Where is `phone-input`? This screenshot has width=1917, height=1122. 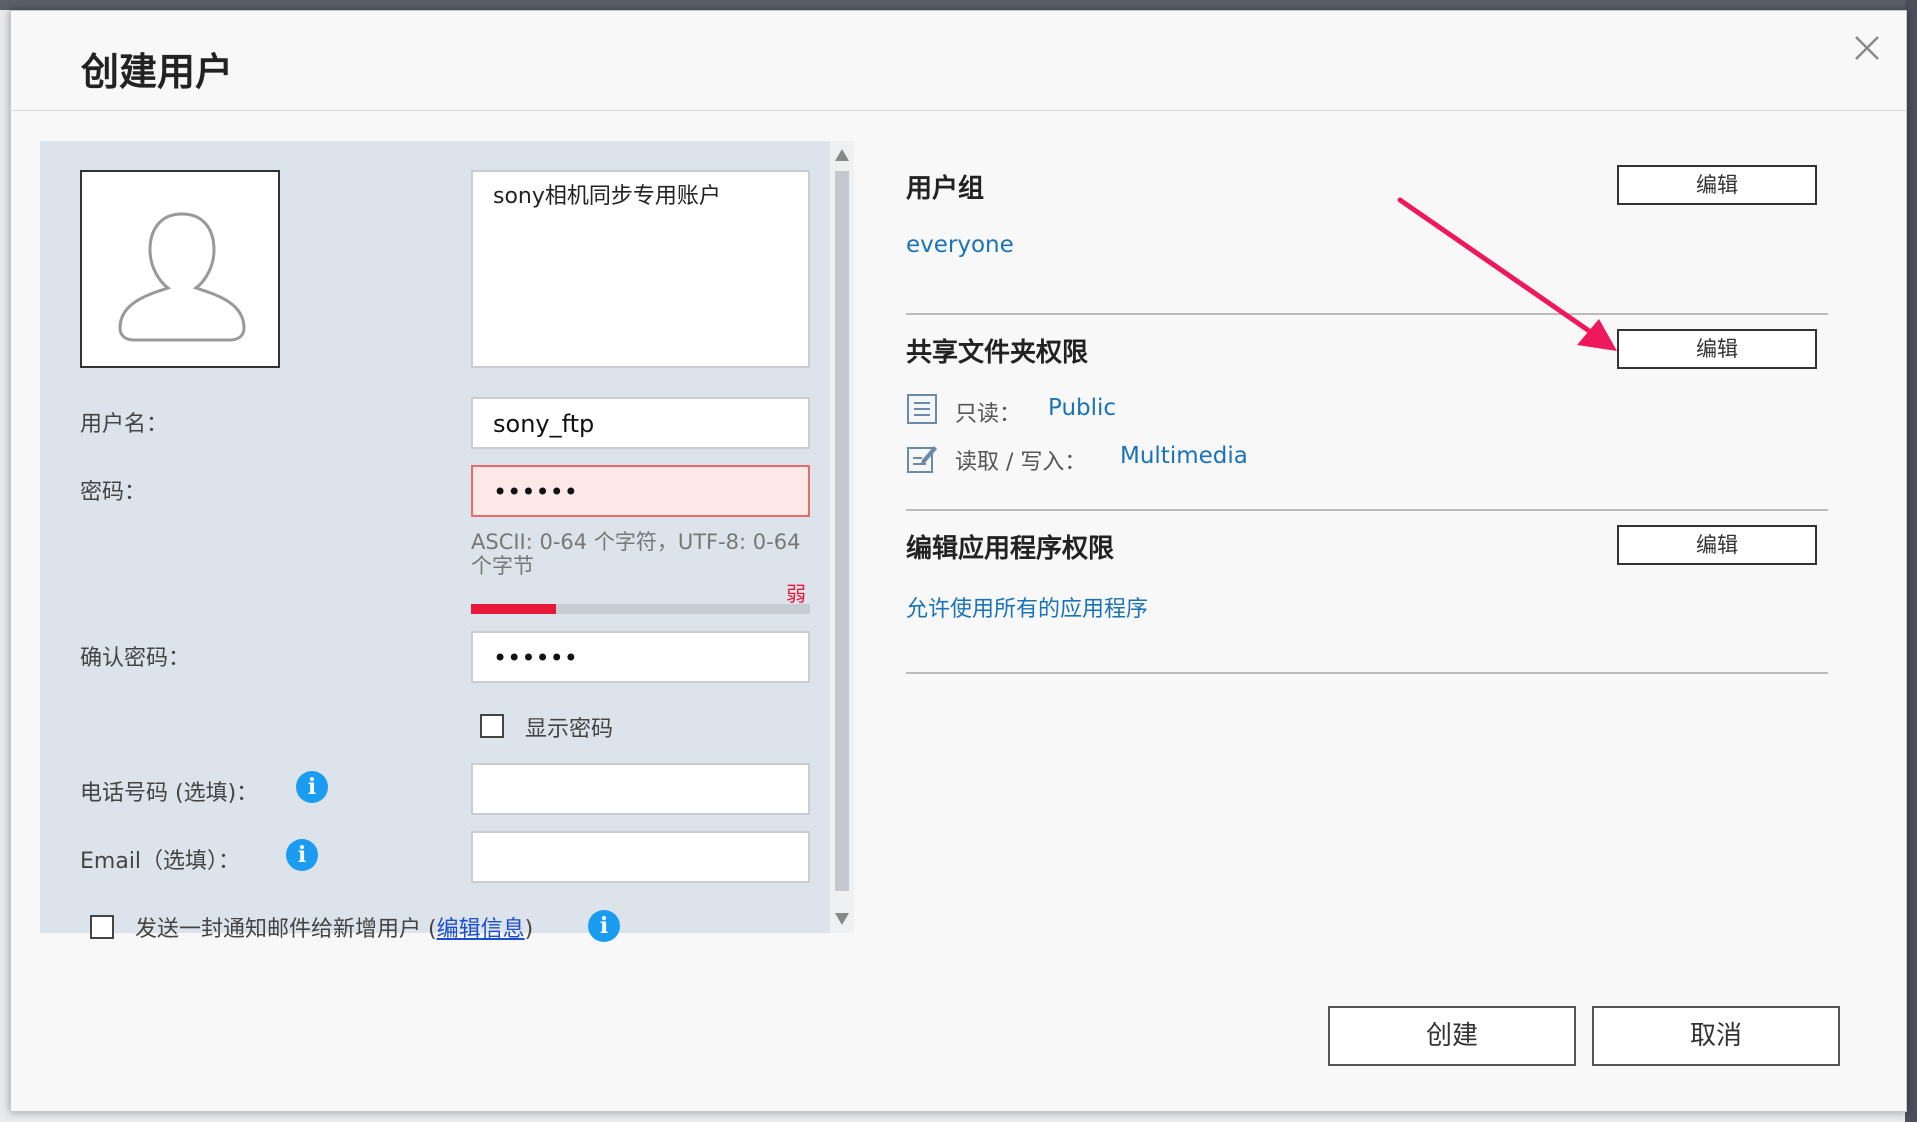 phone-input is located at coordinates (640, 789).